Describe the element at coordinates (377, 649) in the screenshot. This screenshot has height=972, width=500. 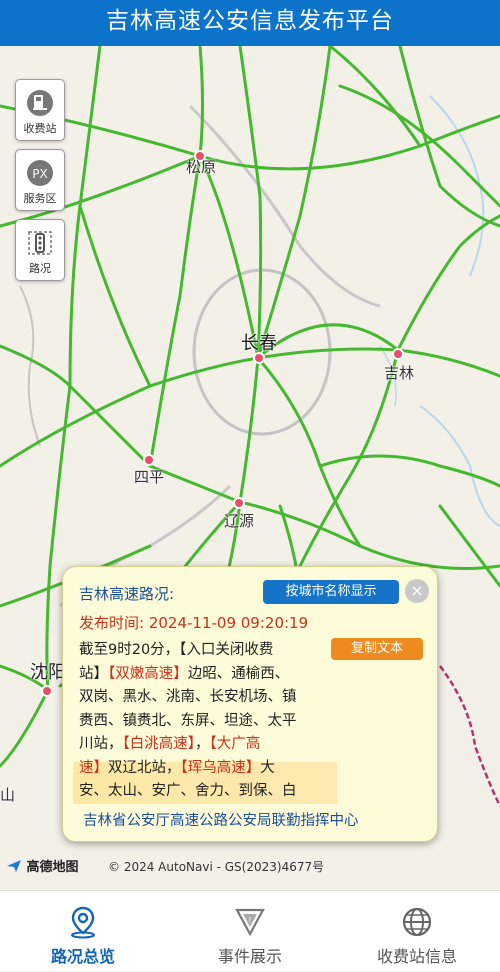
I see `copy-text-button: 复制文本` at that location.